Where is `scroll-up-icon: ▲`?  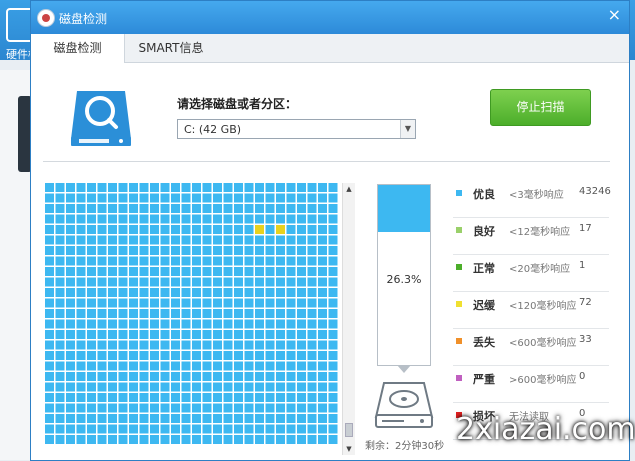
scroll-up-icon: ▲ is located at coordinates (349, 189).